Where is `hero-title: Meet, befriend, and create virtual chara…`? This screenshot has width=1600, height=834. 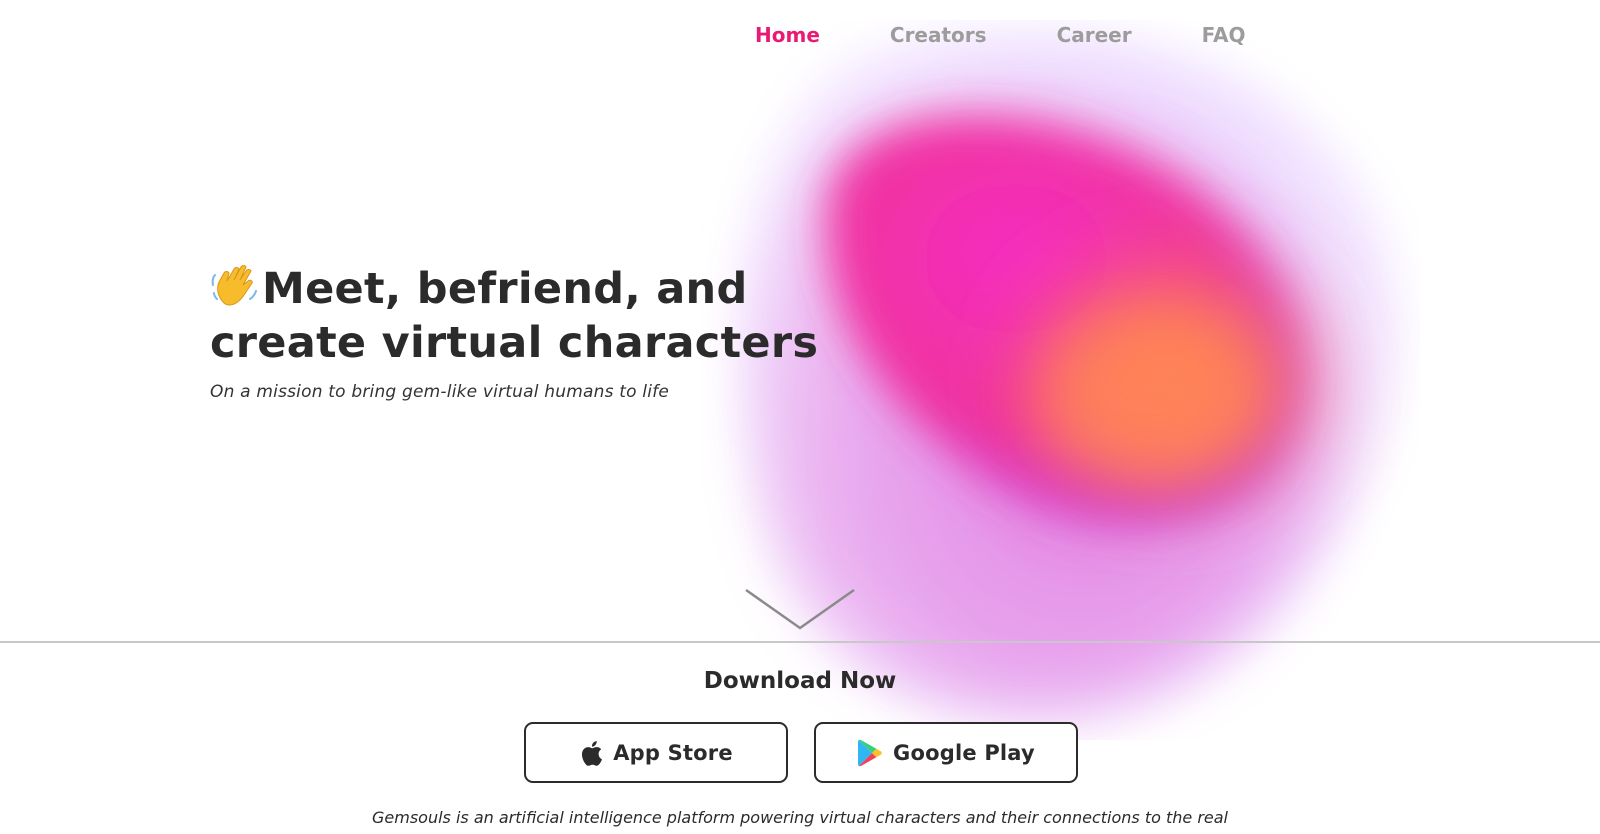
hero-title: Meet, befriend, and create virtual chara… is located at coordinates (514, 316).